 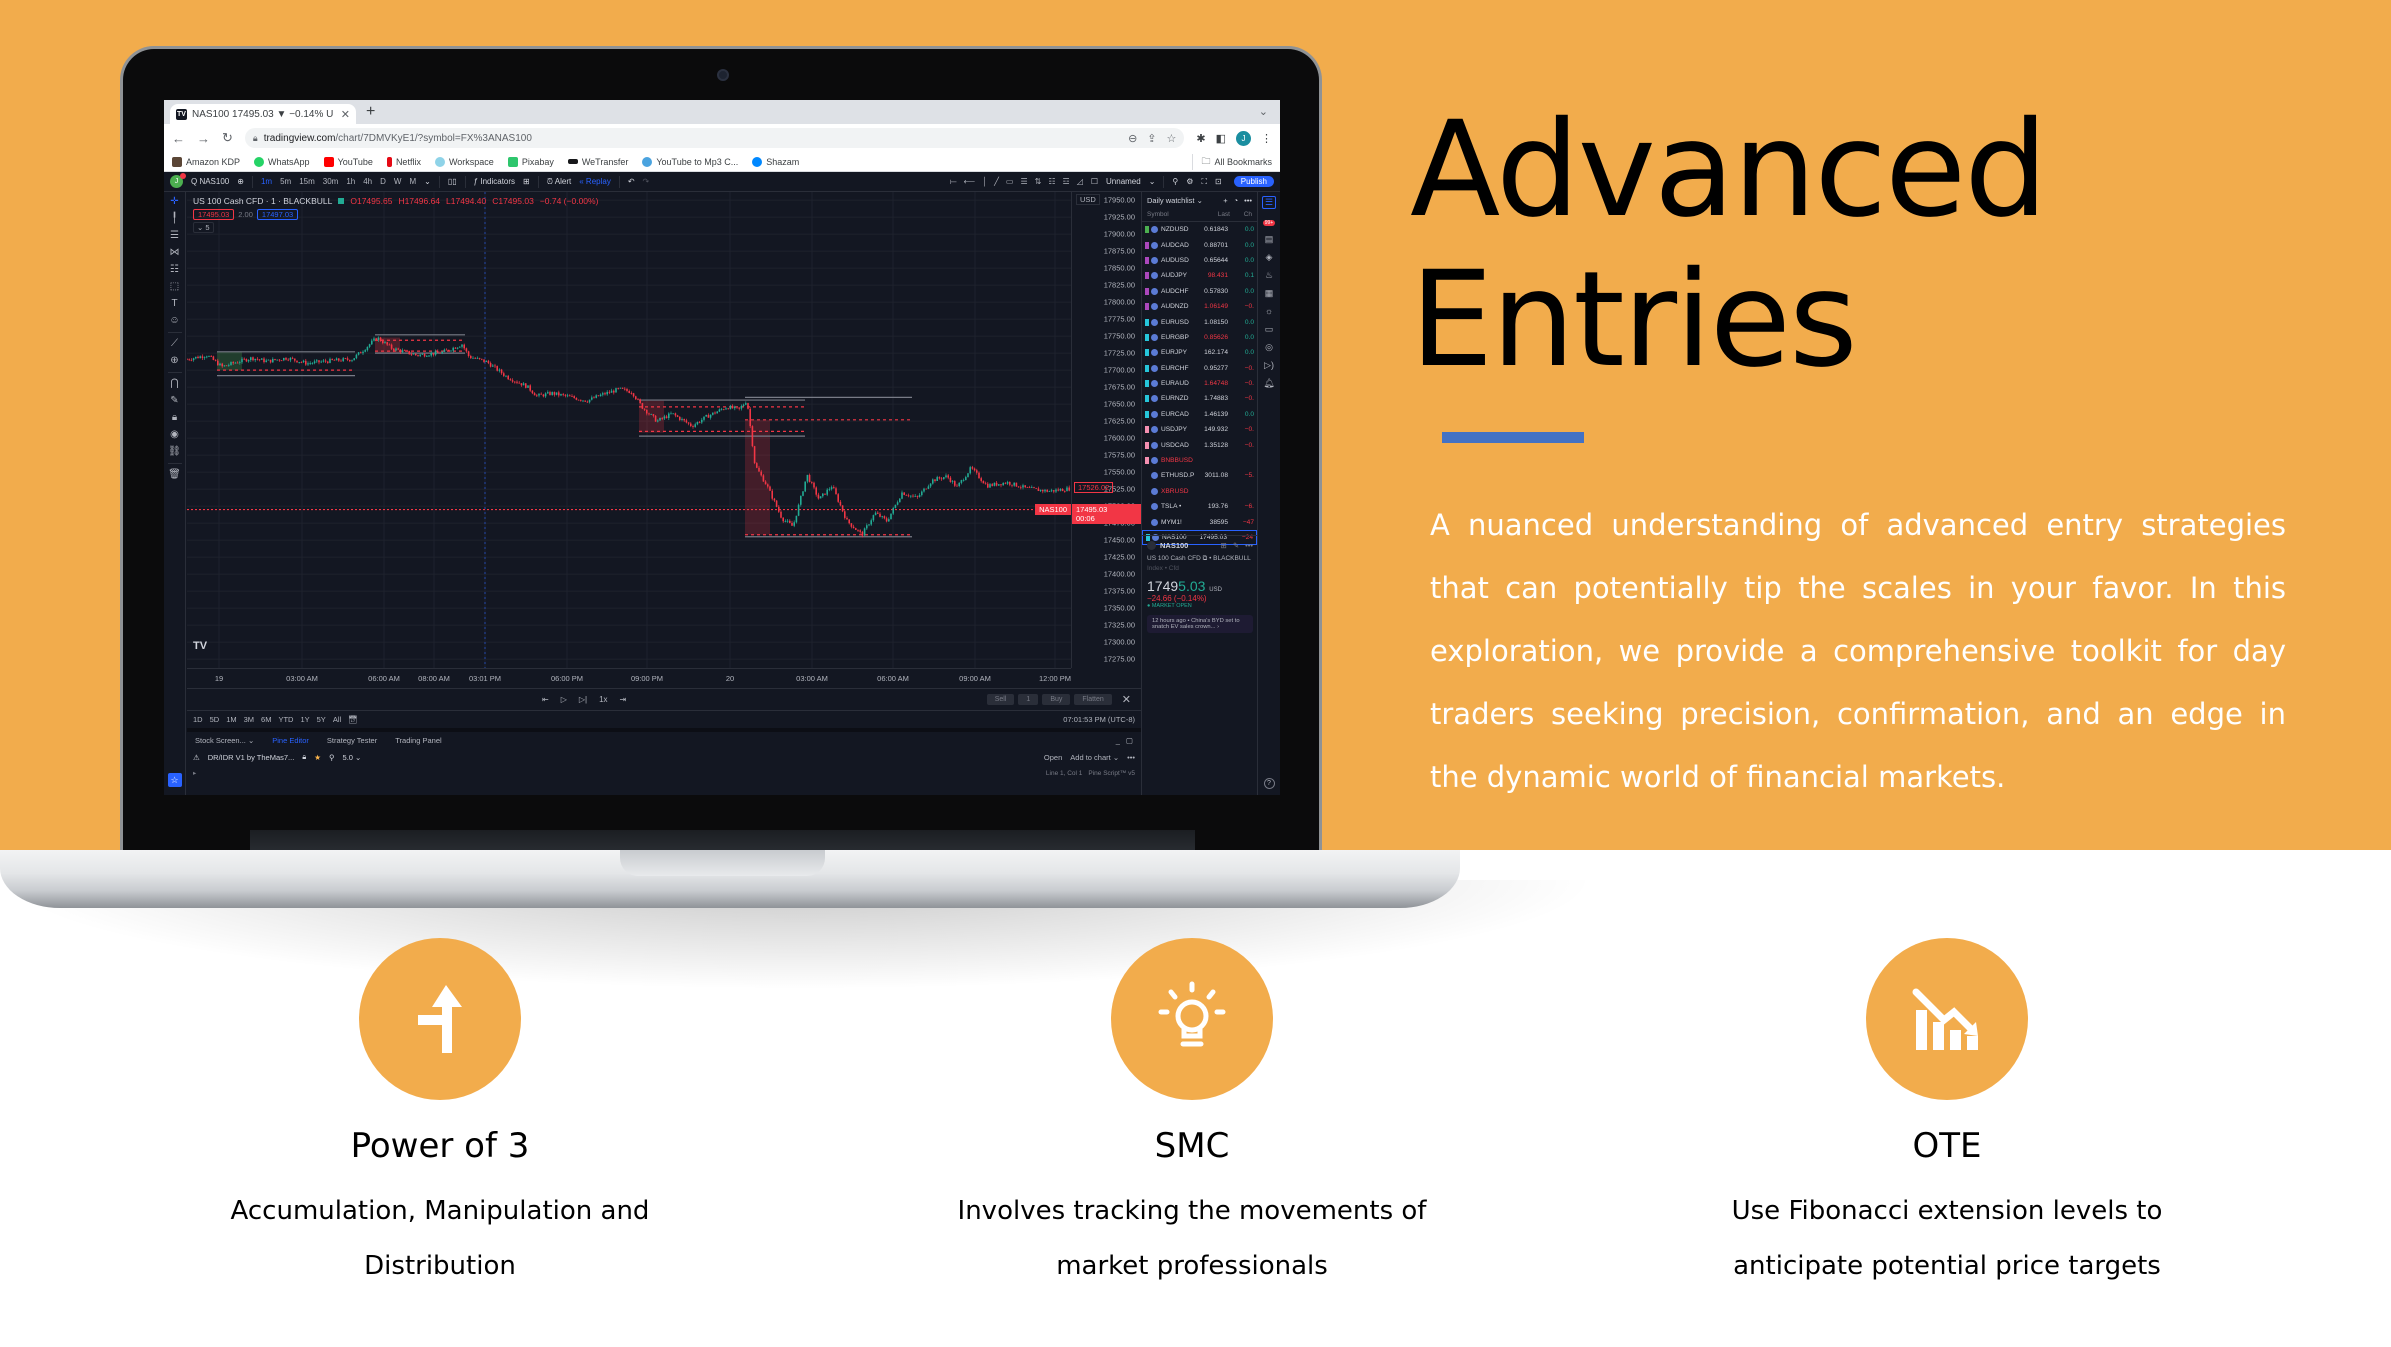 I want to click on replay-jump-realtime-icon: ⇥, so click(x=623, y=699).